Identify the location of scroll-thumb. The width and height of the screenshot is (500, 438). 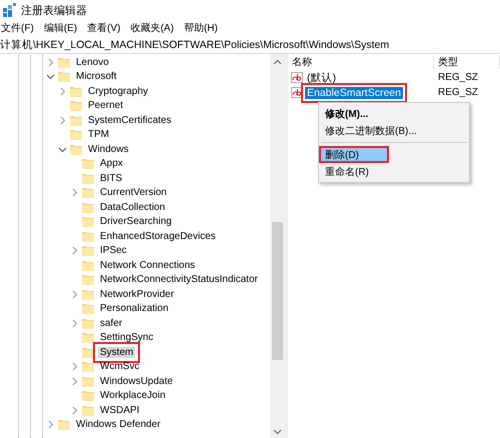
(277, 291).